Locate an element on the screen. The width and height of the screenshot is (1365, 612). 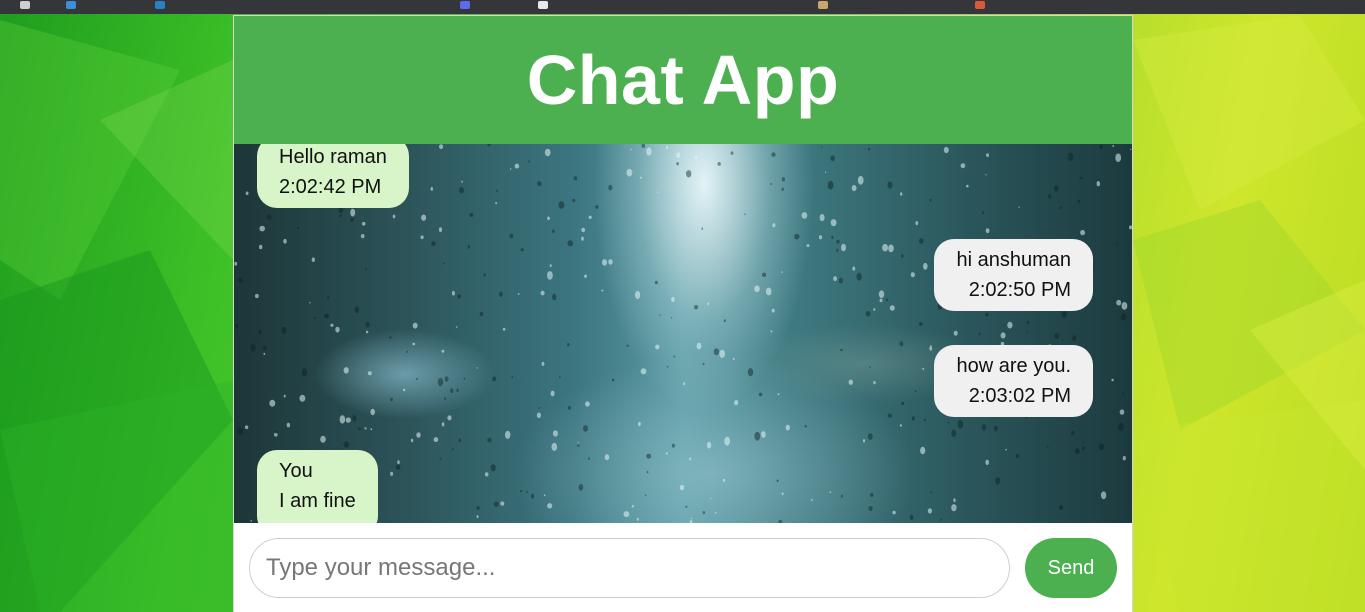
message-bubble-incoming: You I am fine is located at coordinates (317, 486).